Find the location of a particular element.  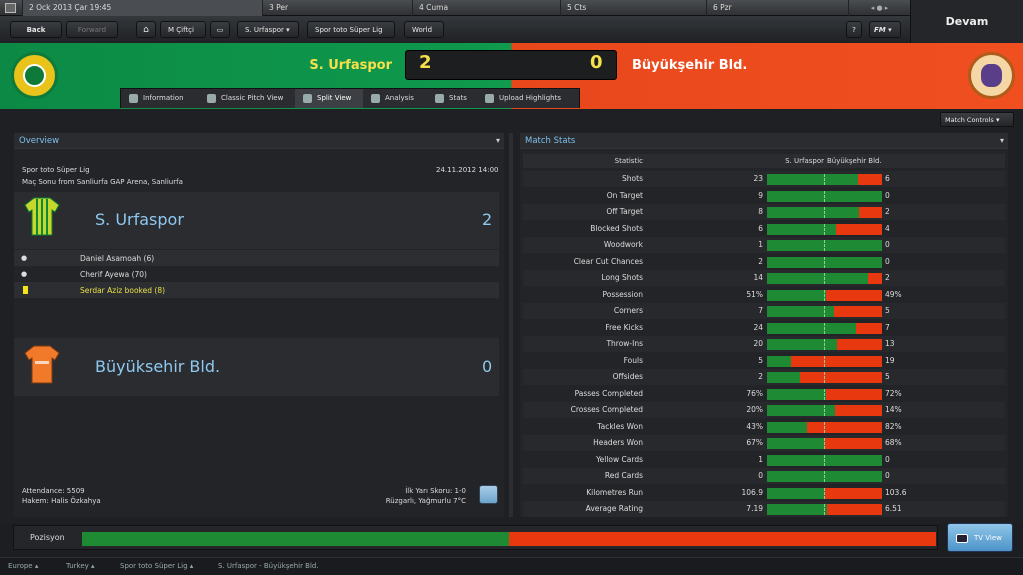

continue-button: Devam is located at coordinates (966, 21).